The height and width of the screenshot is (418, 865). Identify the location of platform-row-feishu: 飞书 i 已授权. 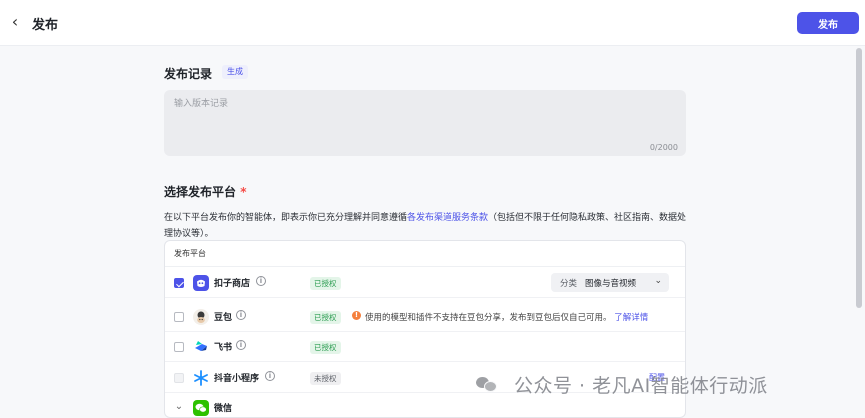
(425, 347).